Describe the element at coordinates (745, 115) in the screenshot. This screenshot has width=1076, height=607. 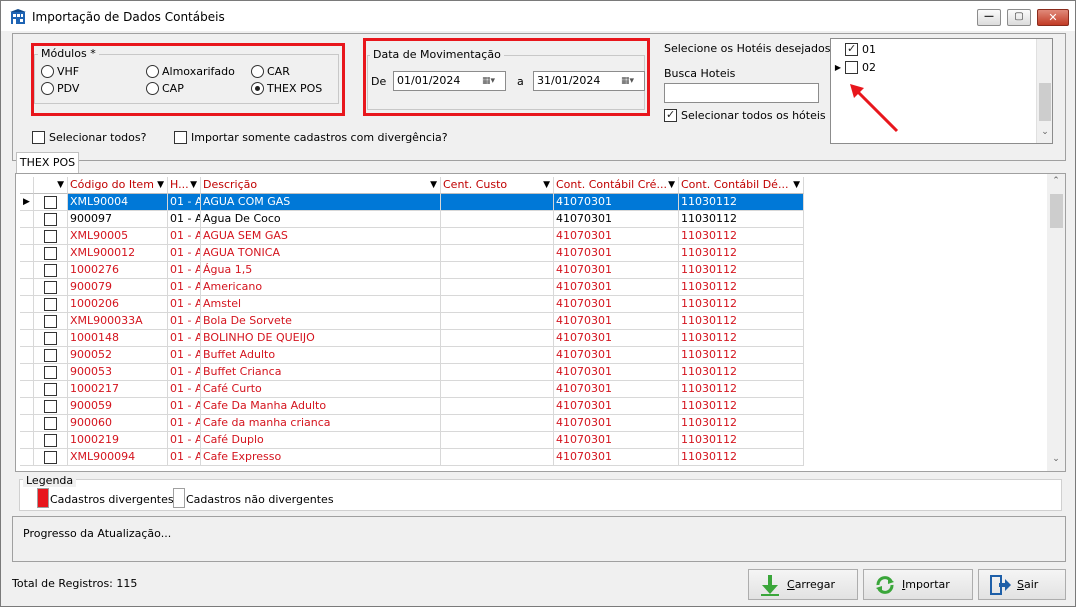
I see `select-all-hotels-checkbox: Selecionar todos os hóteis` at that location.